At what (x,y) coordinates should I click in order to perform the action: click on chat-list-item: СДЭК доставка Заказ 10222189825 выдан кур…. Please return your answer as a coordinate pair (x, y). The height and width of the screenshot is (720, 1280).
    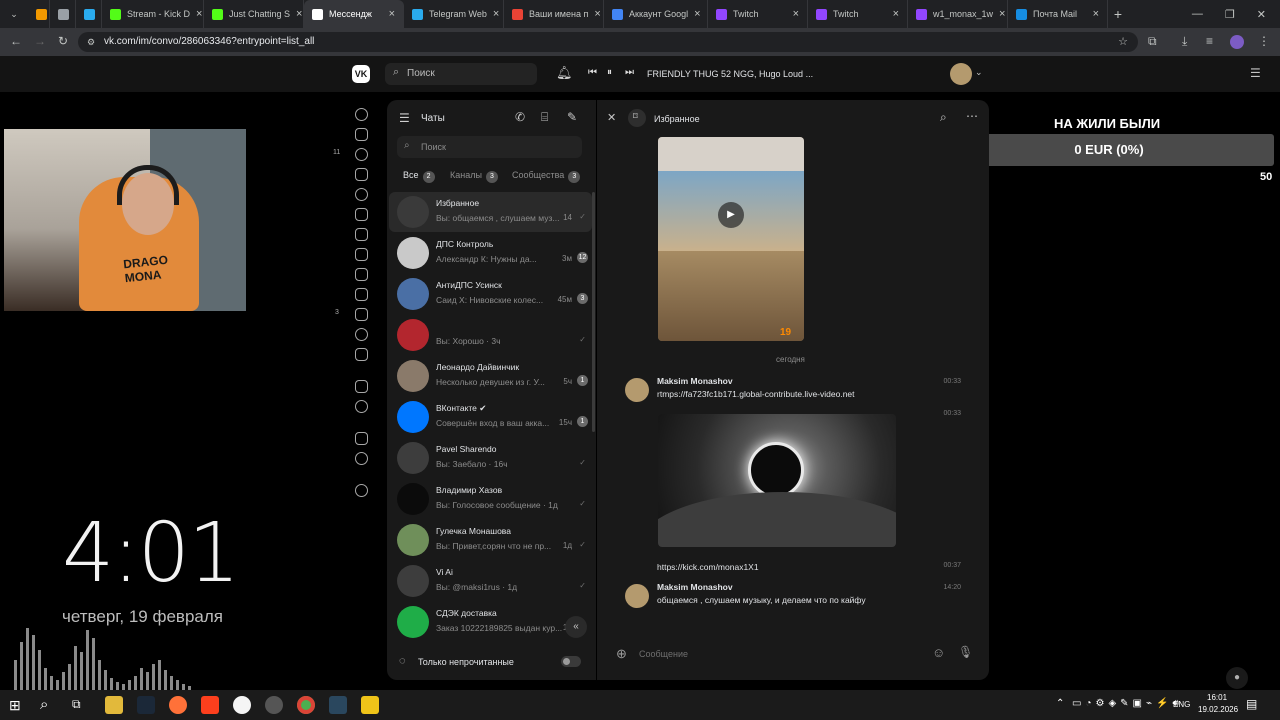
    Looking at the image, I should click on (490, 622).